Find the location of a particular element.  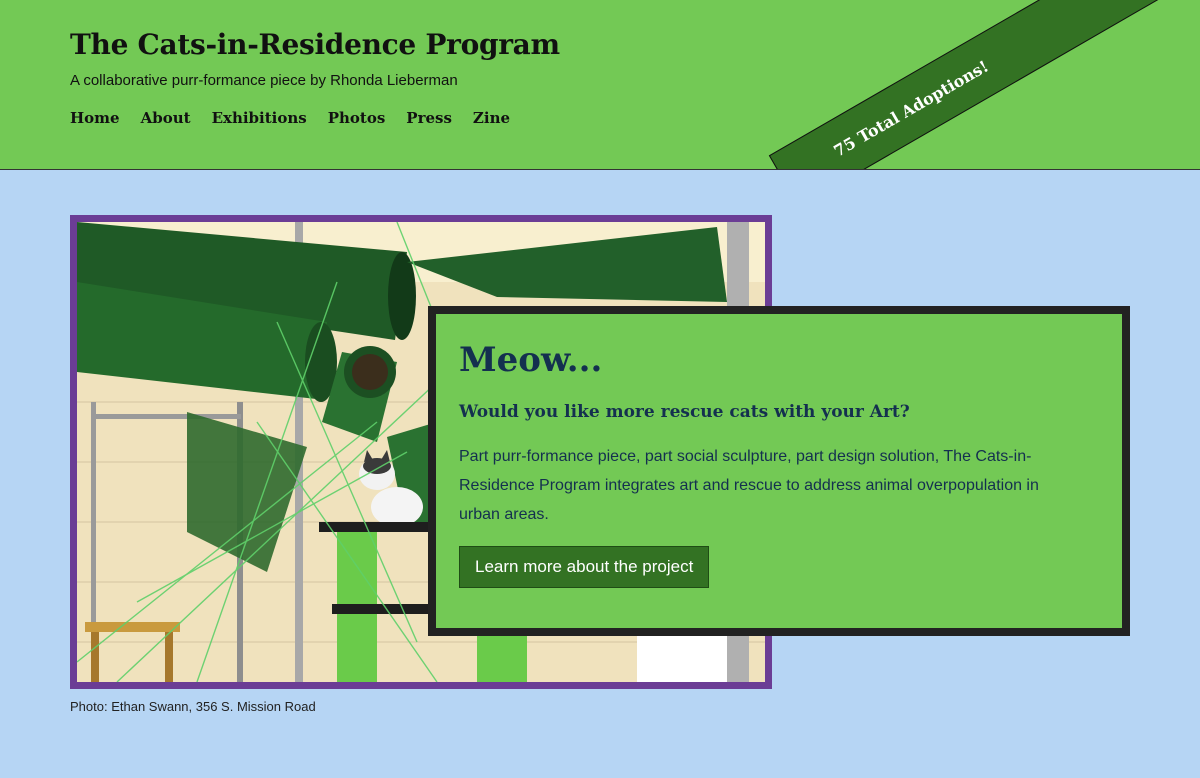

main-nav: Home About Exhibitions Photos Press Zine is located at coordinates (290, 118).